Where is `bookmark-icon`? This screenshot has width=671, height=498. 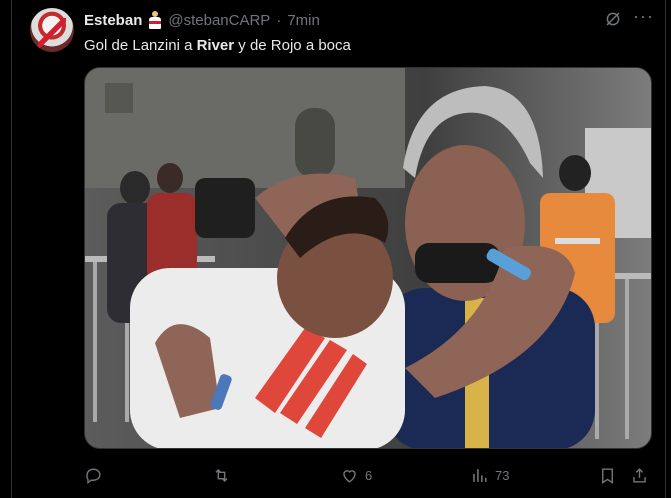
bookmark-icon is located at coordinates (607, 475).